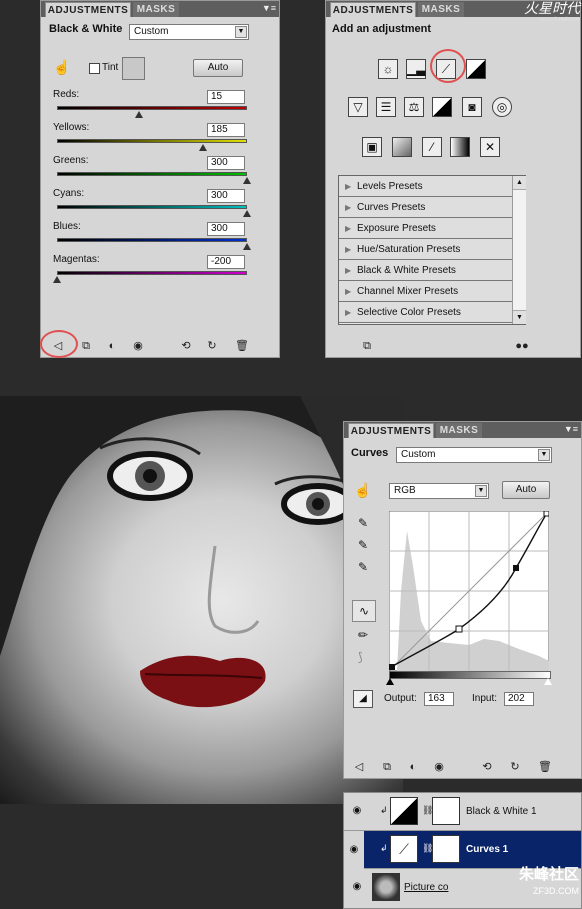 This screenshot has height=909, width=582. What do you see at coordinates (390, 681) in the screenshot?
I see `black-point-slider` at bounding box center [390, 681].